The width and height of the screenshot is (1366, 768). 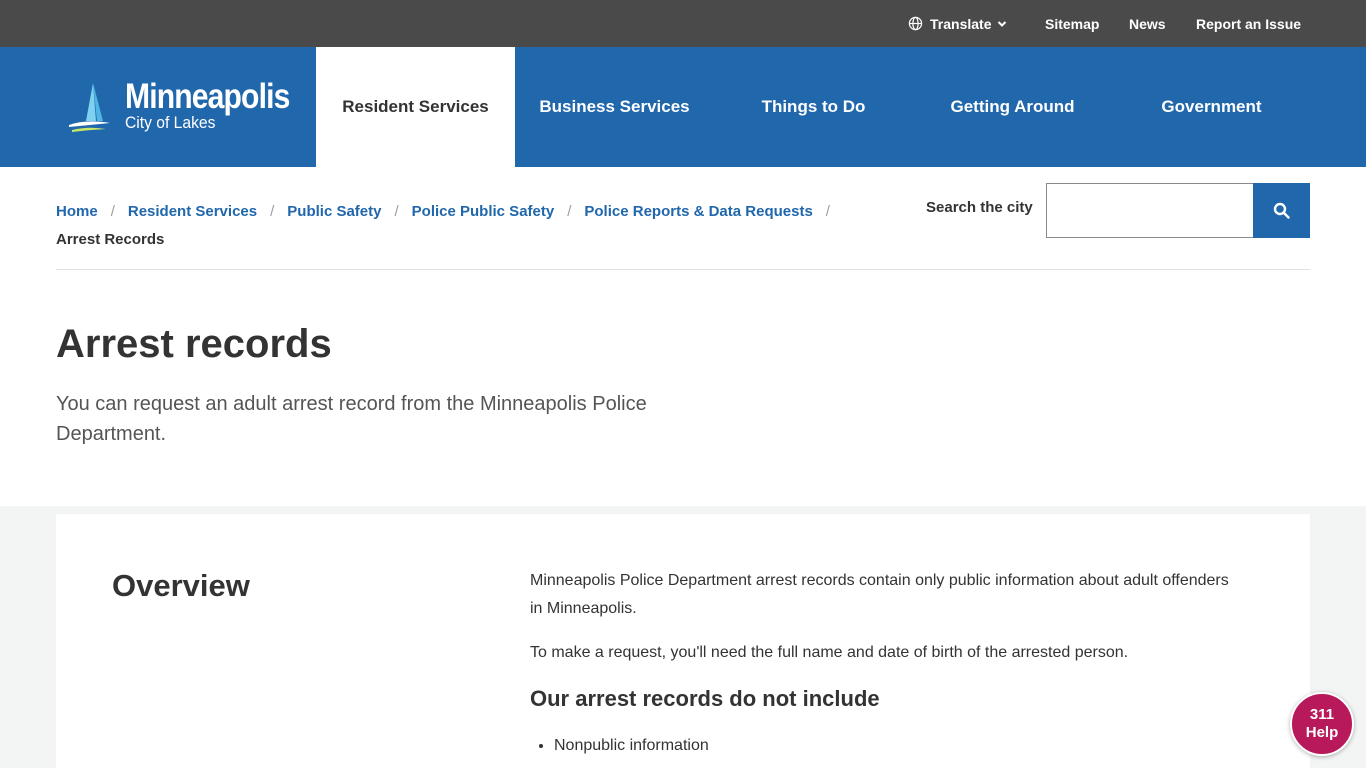 What do you see at coordinates (483, 211) in the screenshot?
I see `breadcrumb-police-public-safety: Police Public Safety` at bounding box center [483, 211].